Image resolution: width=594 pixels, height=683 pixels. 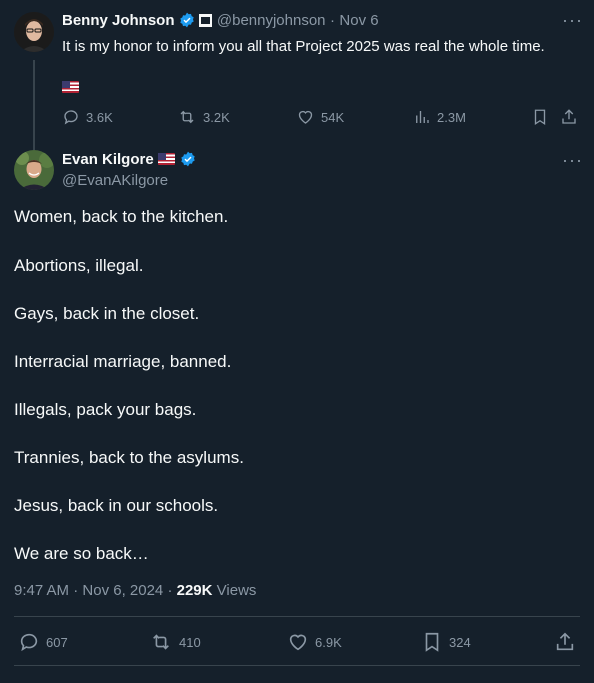 I want to click on author-handle: @EvanAKilgore, so click(x=115, y=180).